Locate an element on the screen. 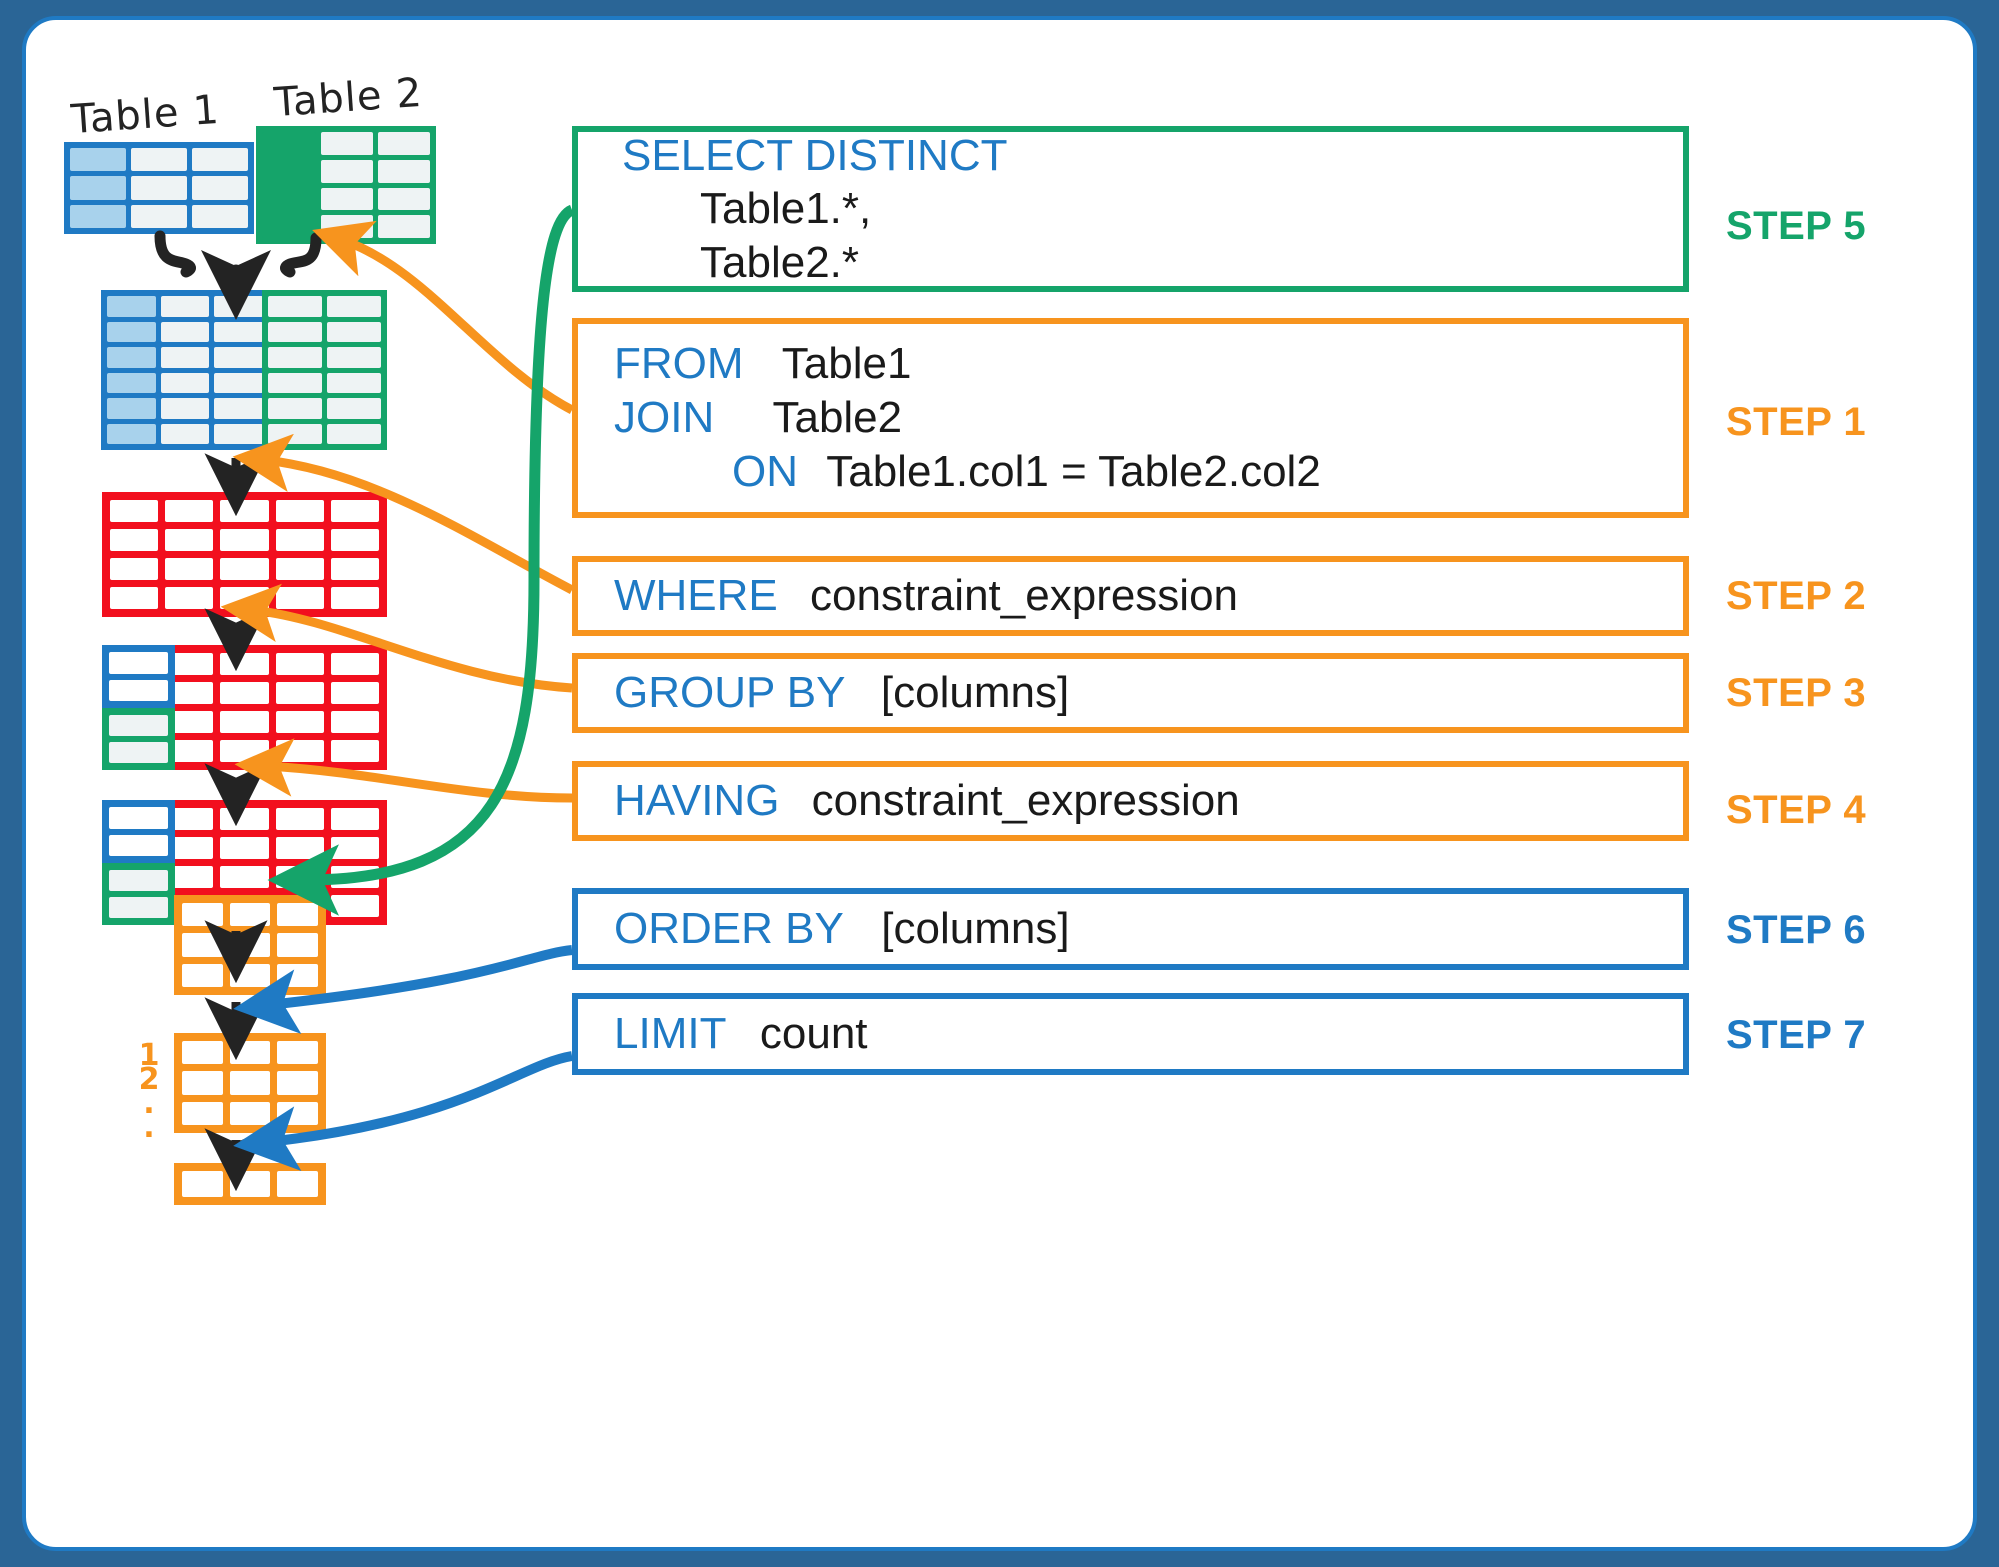 Image resolution: width=1999 pixels, height=1567 pixels. select-result-table is located at coordinates (250, 945).